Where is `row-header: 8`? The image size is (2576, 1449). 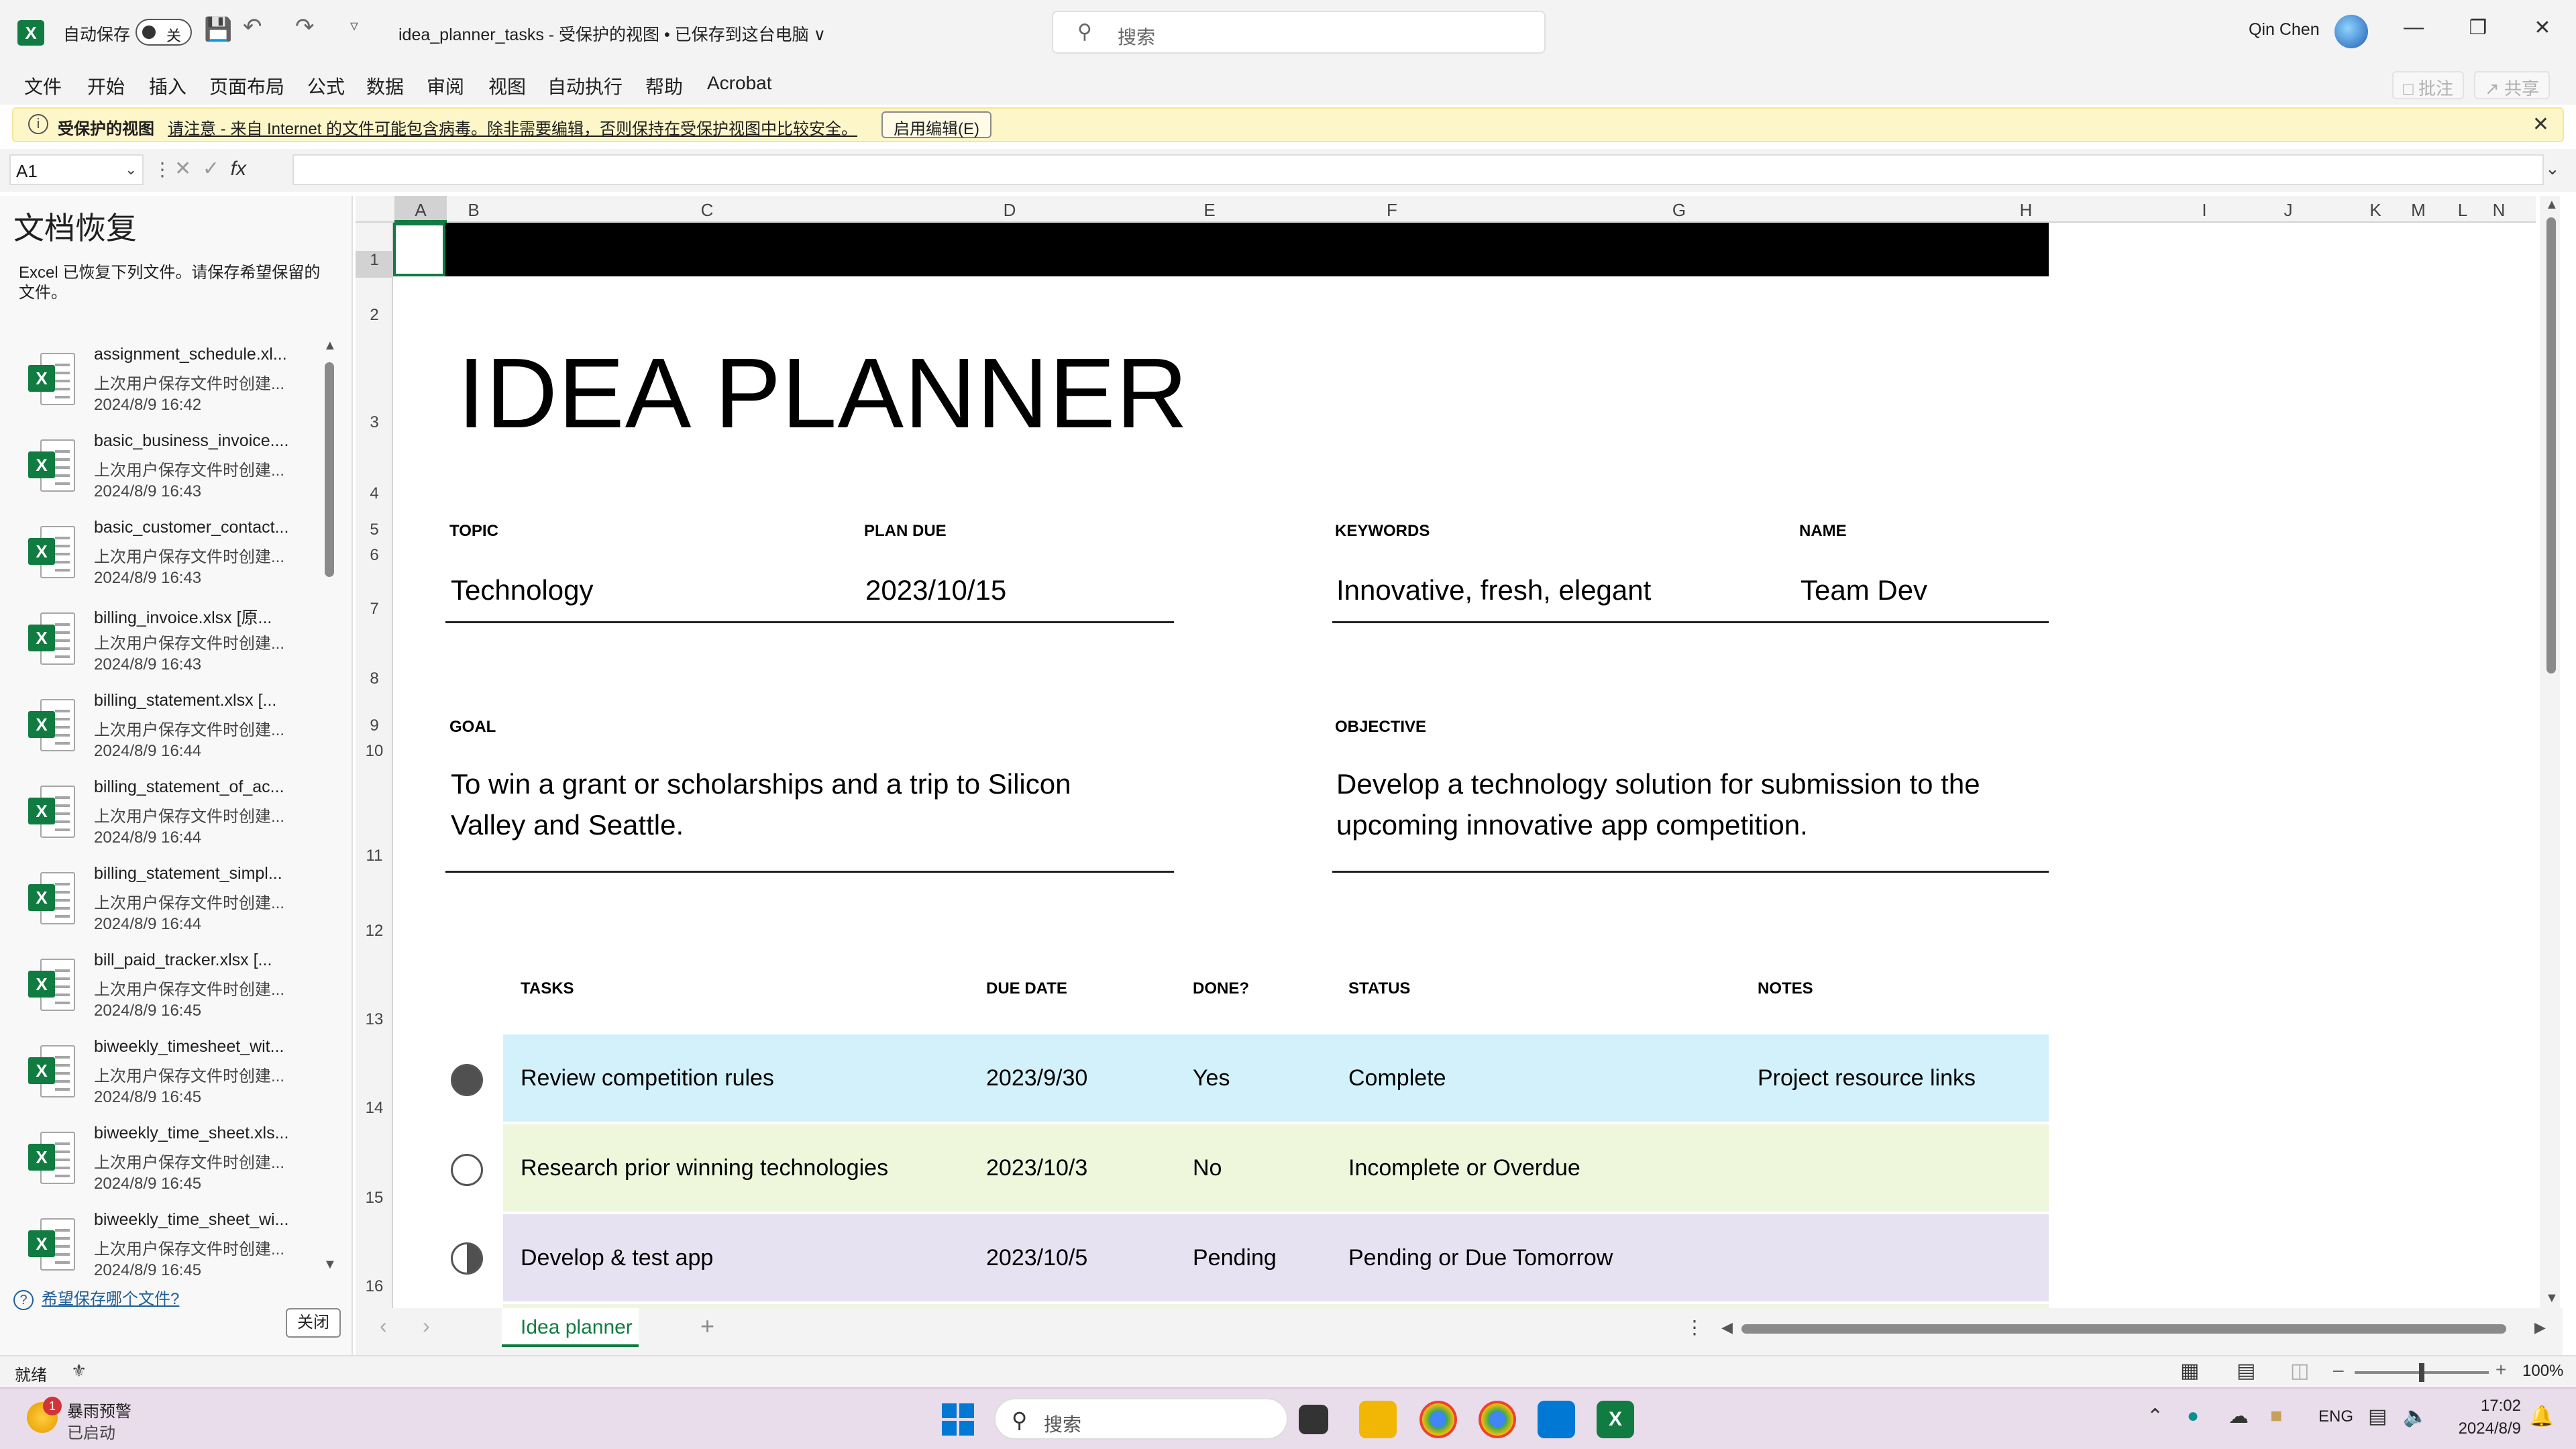
row-header: 8 is located at coordinates (374, 678).